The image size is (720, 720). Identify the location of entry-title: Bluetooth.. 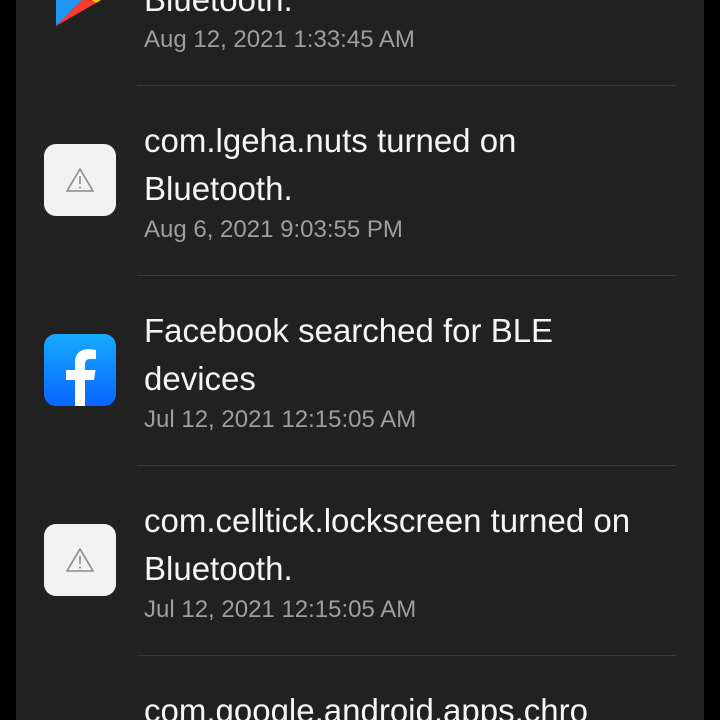
(404, 12).